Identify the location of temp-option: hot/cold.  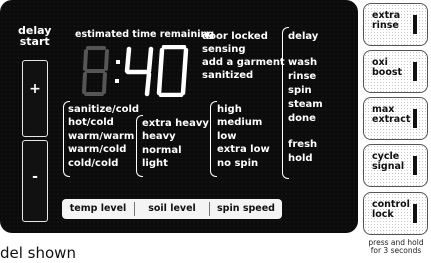
(91, 123).